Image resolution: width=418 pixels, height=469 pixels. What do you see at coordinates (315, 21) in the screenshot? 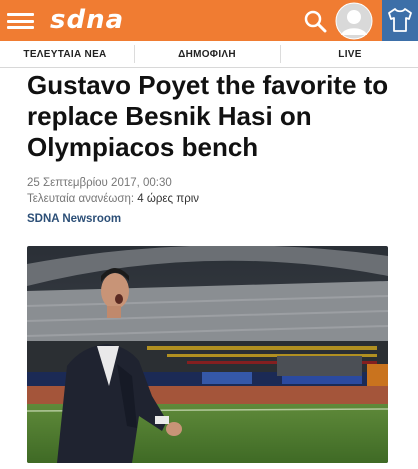
I see `search-icon` at bounding box center [315, 21].